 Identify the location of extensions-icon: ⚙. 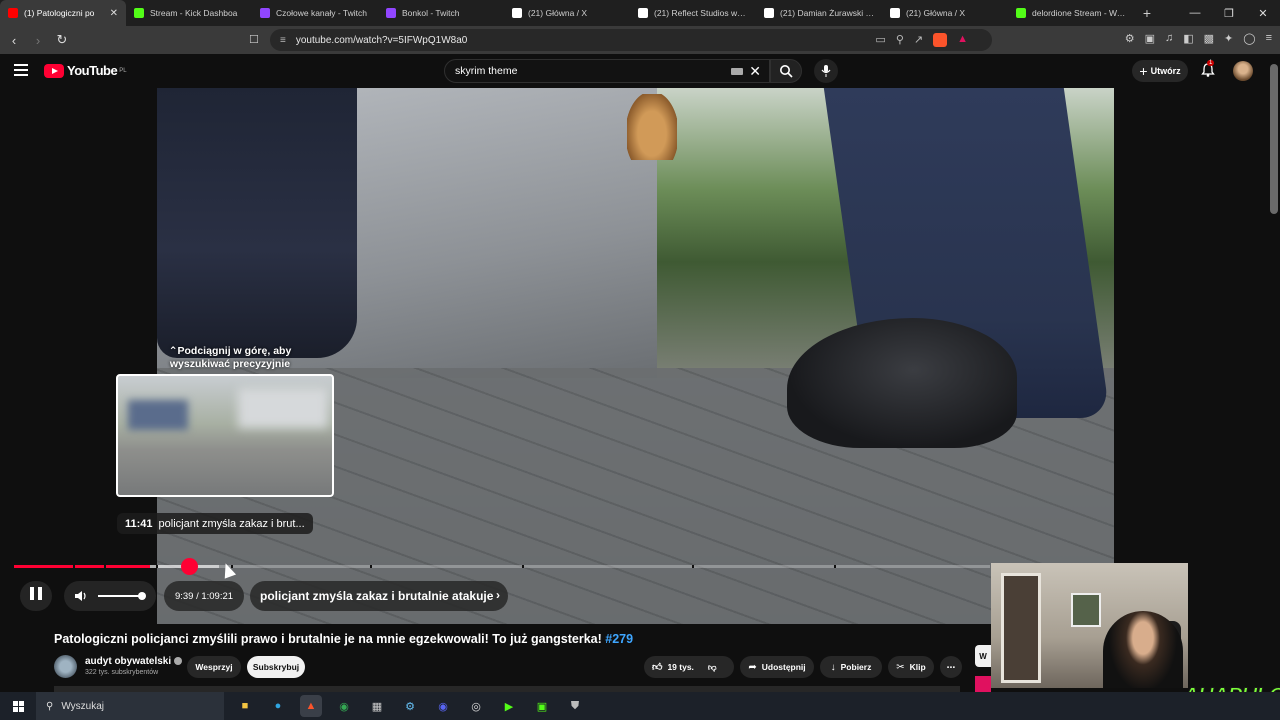
(1130, 38).